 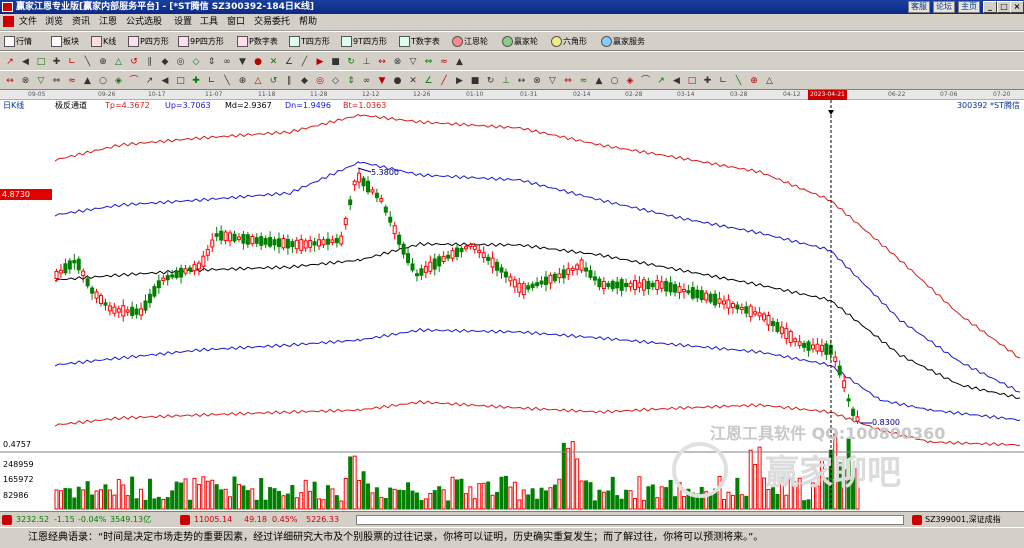 I want to click on draw-tool-icon: ◈, so click(x=630, y=81).